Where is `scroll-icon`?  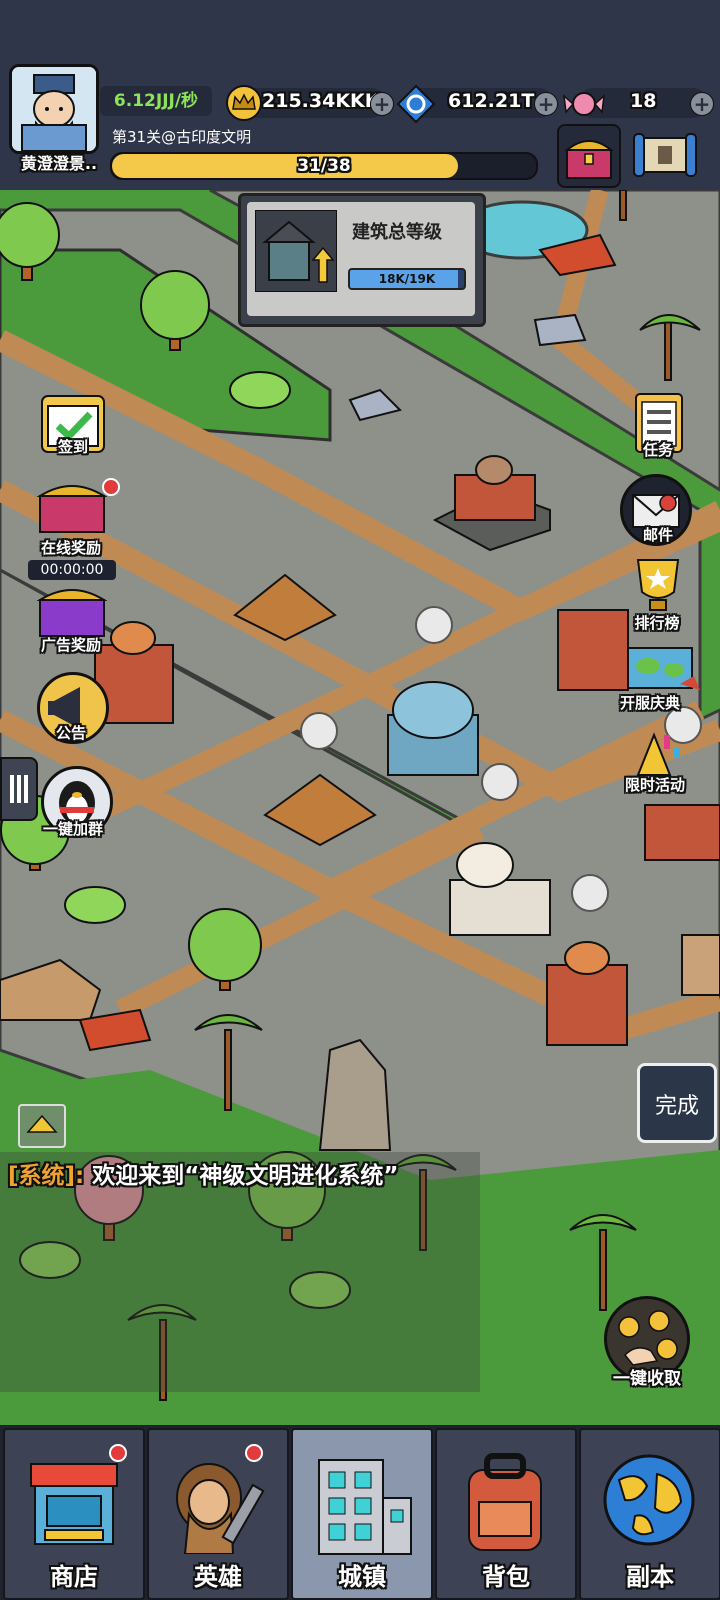
scroll-icon is located at coordinates (665, 155).